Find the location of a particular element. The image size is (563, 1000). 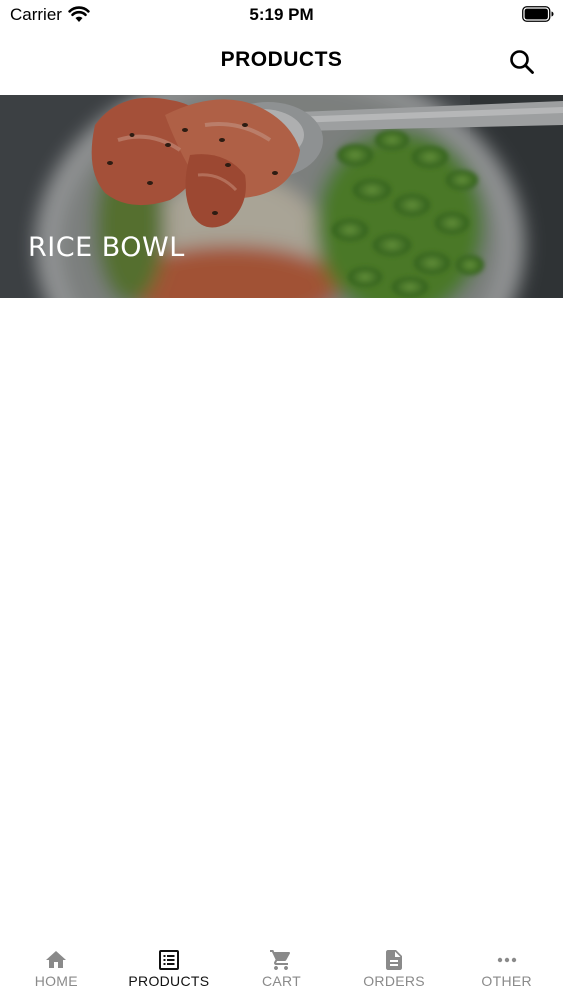

search-button is located at coordinates (522, 62).